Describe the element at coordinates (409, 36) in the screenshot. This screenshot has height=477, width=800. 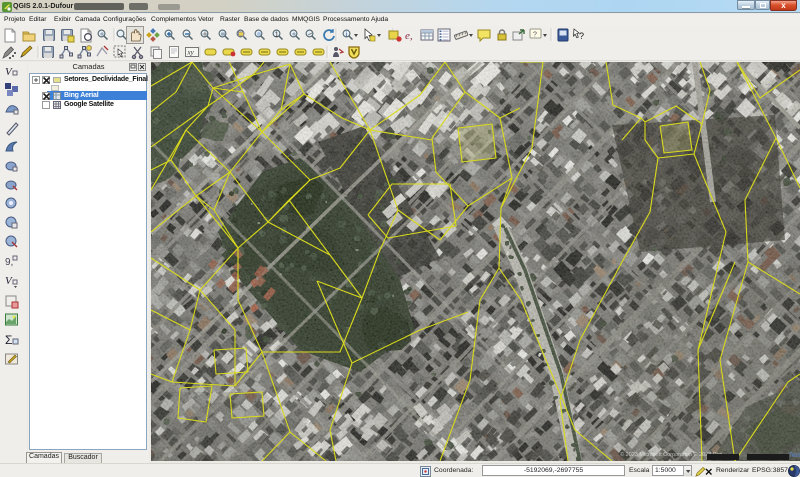
I see `svg-text: e,` at that location.